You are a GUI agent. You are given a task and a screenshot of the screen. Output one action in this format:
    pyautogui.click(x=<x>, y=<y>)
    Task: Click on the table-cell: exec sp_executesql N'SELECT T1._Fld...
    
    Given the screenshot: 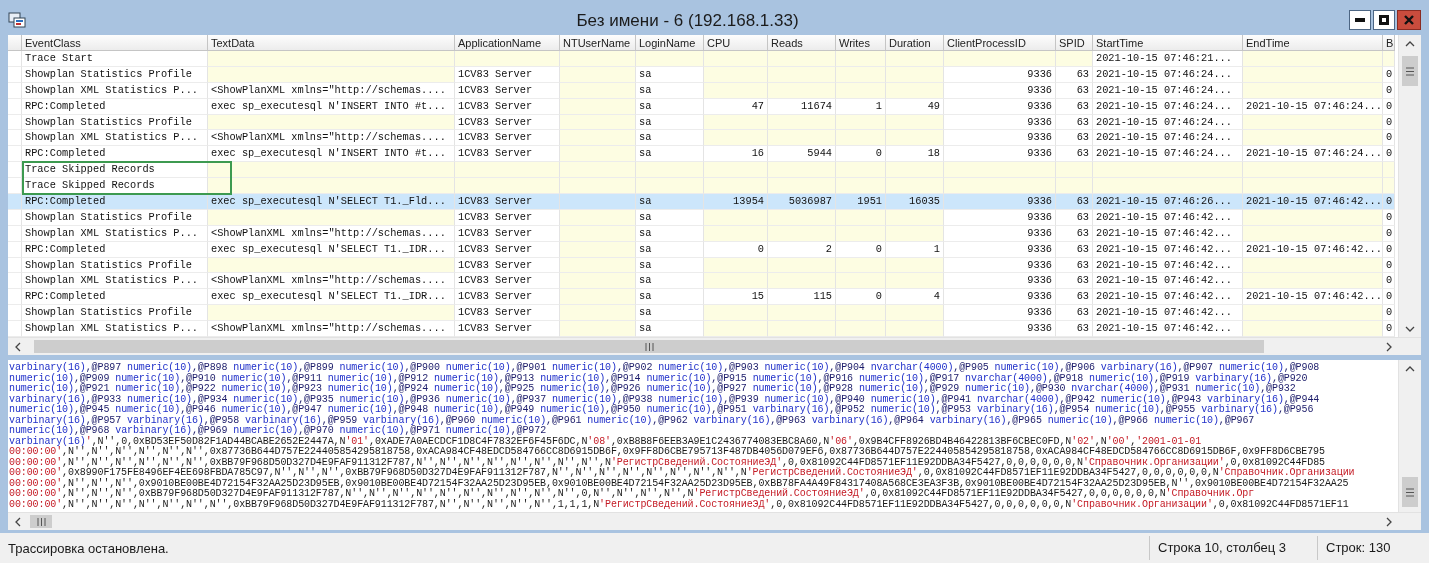 What is the action you would take?
    pyautogui.click(x=331, y=202)
    